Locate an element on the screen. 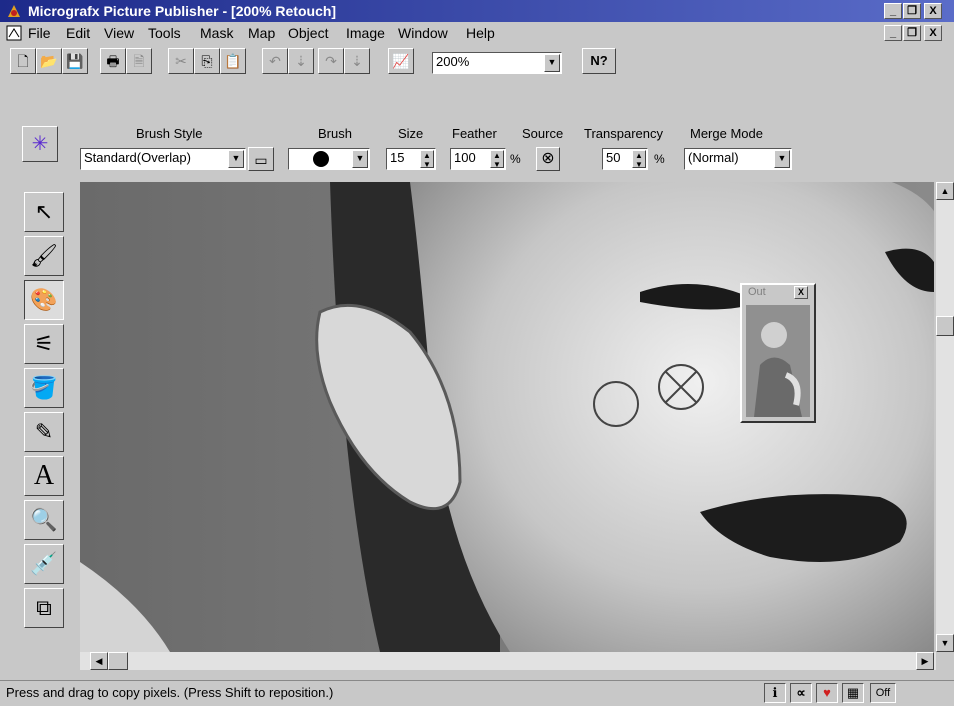 Image resolution: width=954 pixels, height=706 pixels. feather-unit: % is located at coordinates (515, 159).